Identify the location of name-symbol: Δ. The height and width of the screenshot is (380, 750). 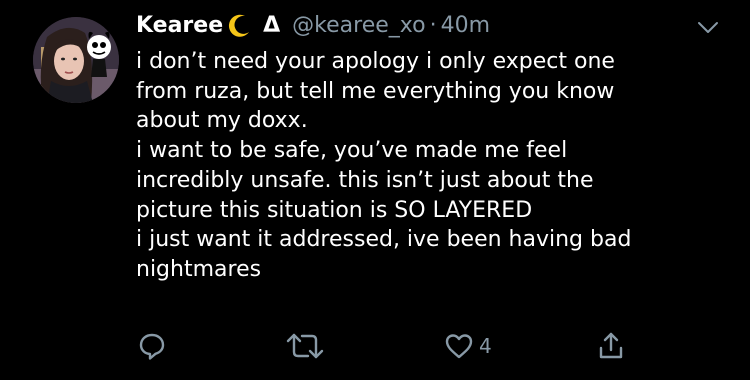
(272, 25).